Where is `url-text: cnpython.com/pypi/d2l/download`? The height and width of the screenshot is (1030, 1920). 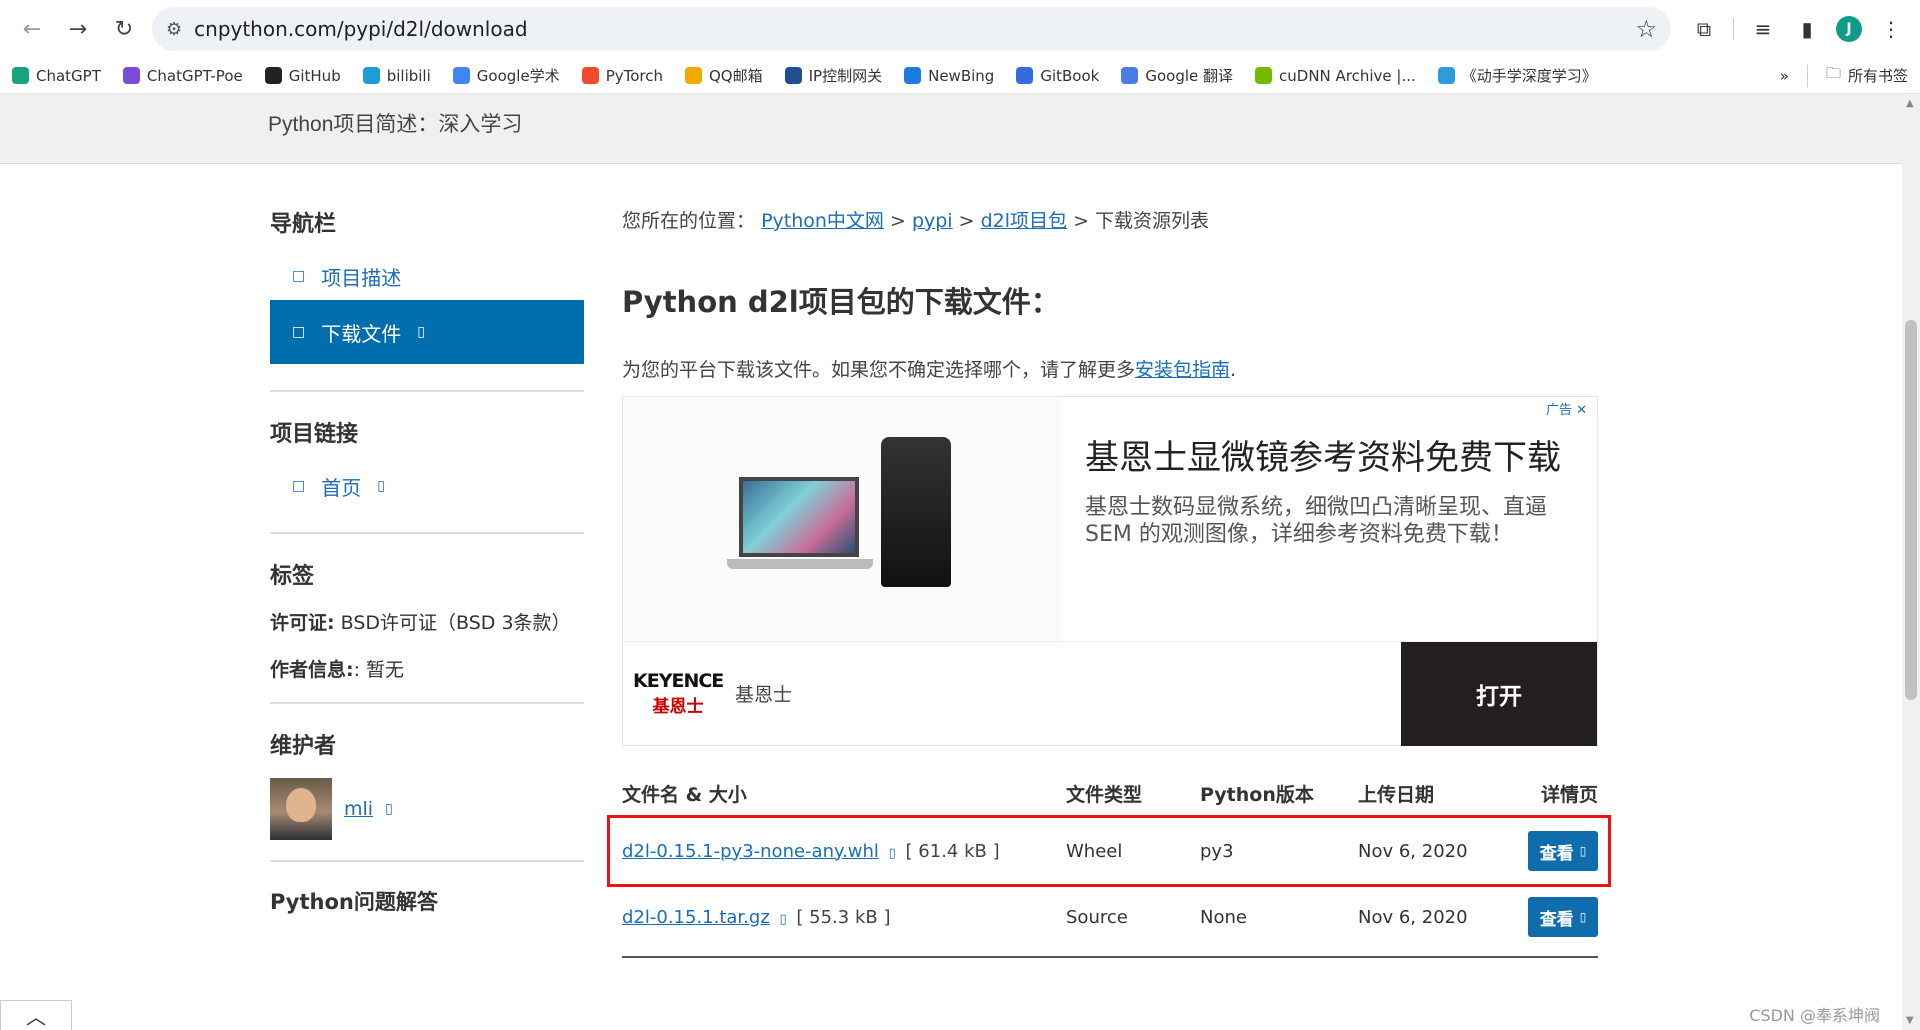
url-text: cnpython.com/pypi/d2l/download is located at coordinates (908, 29).